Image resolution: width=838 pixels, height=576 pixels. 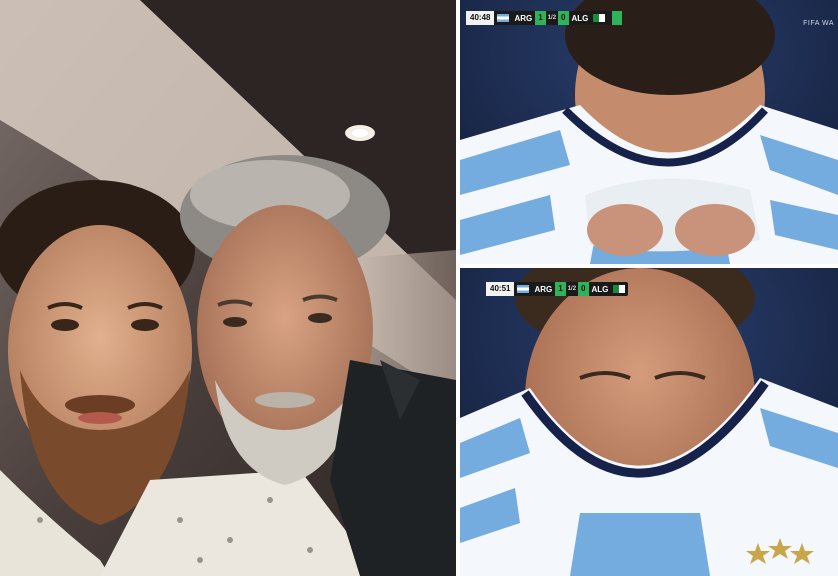 I want to click on match-clock: 40:48, so click(x=480, y=18).